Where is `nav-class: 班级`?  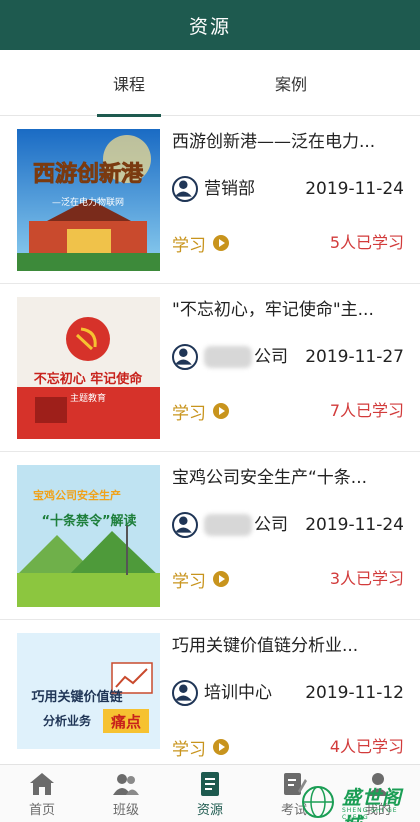
nav-class: 班级 is located at coordinates (126, 793).